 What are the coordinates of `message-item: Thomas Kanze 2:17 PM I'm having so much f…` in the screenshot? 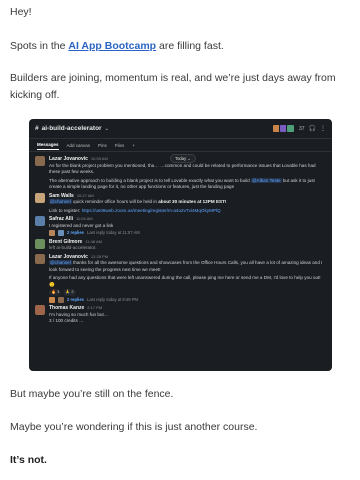 It's located at (180, 315).